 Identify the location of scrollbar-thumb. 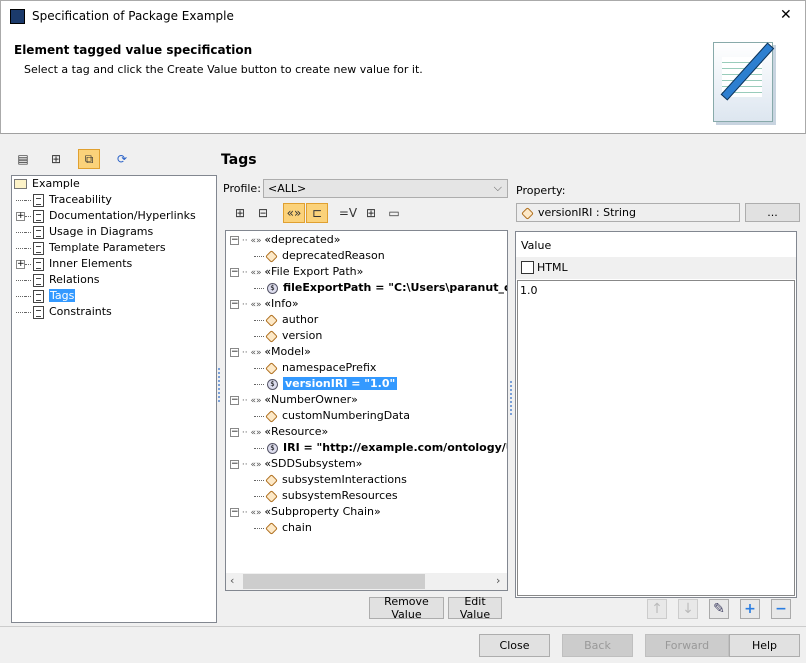
(334, 581).